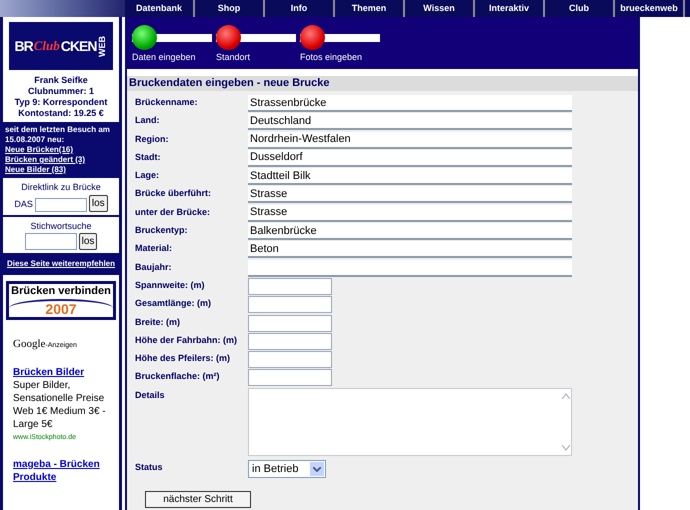 The image size is (690, 510). Describe the element at coordinates (178, 376) in the screenshot. I see `field-label: Bruckenflache: (m²)` at that location.